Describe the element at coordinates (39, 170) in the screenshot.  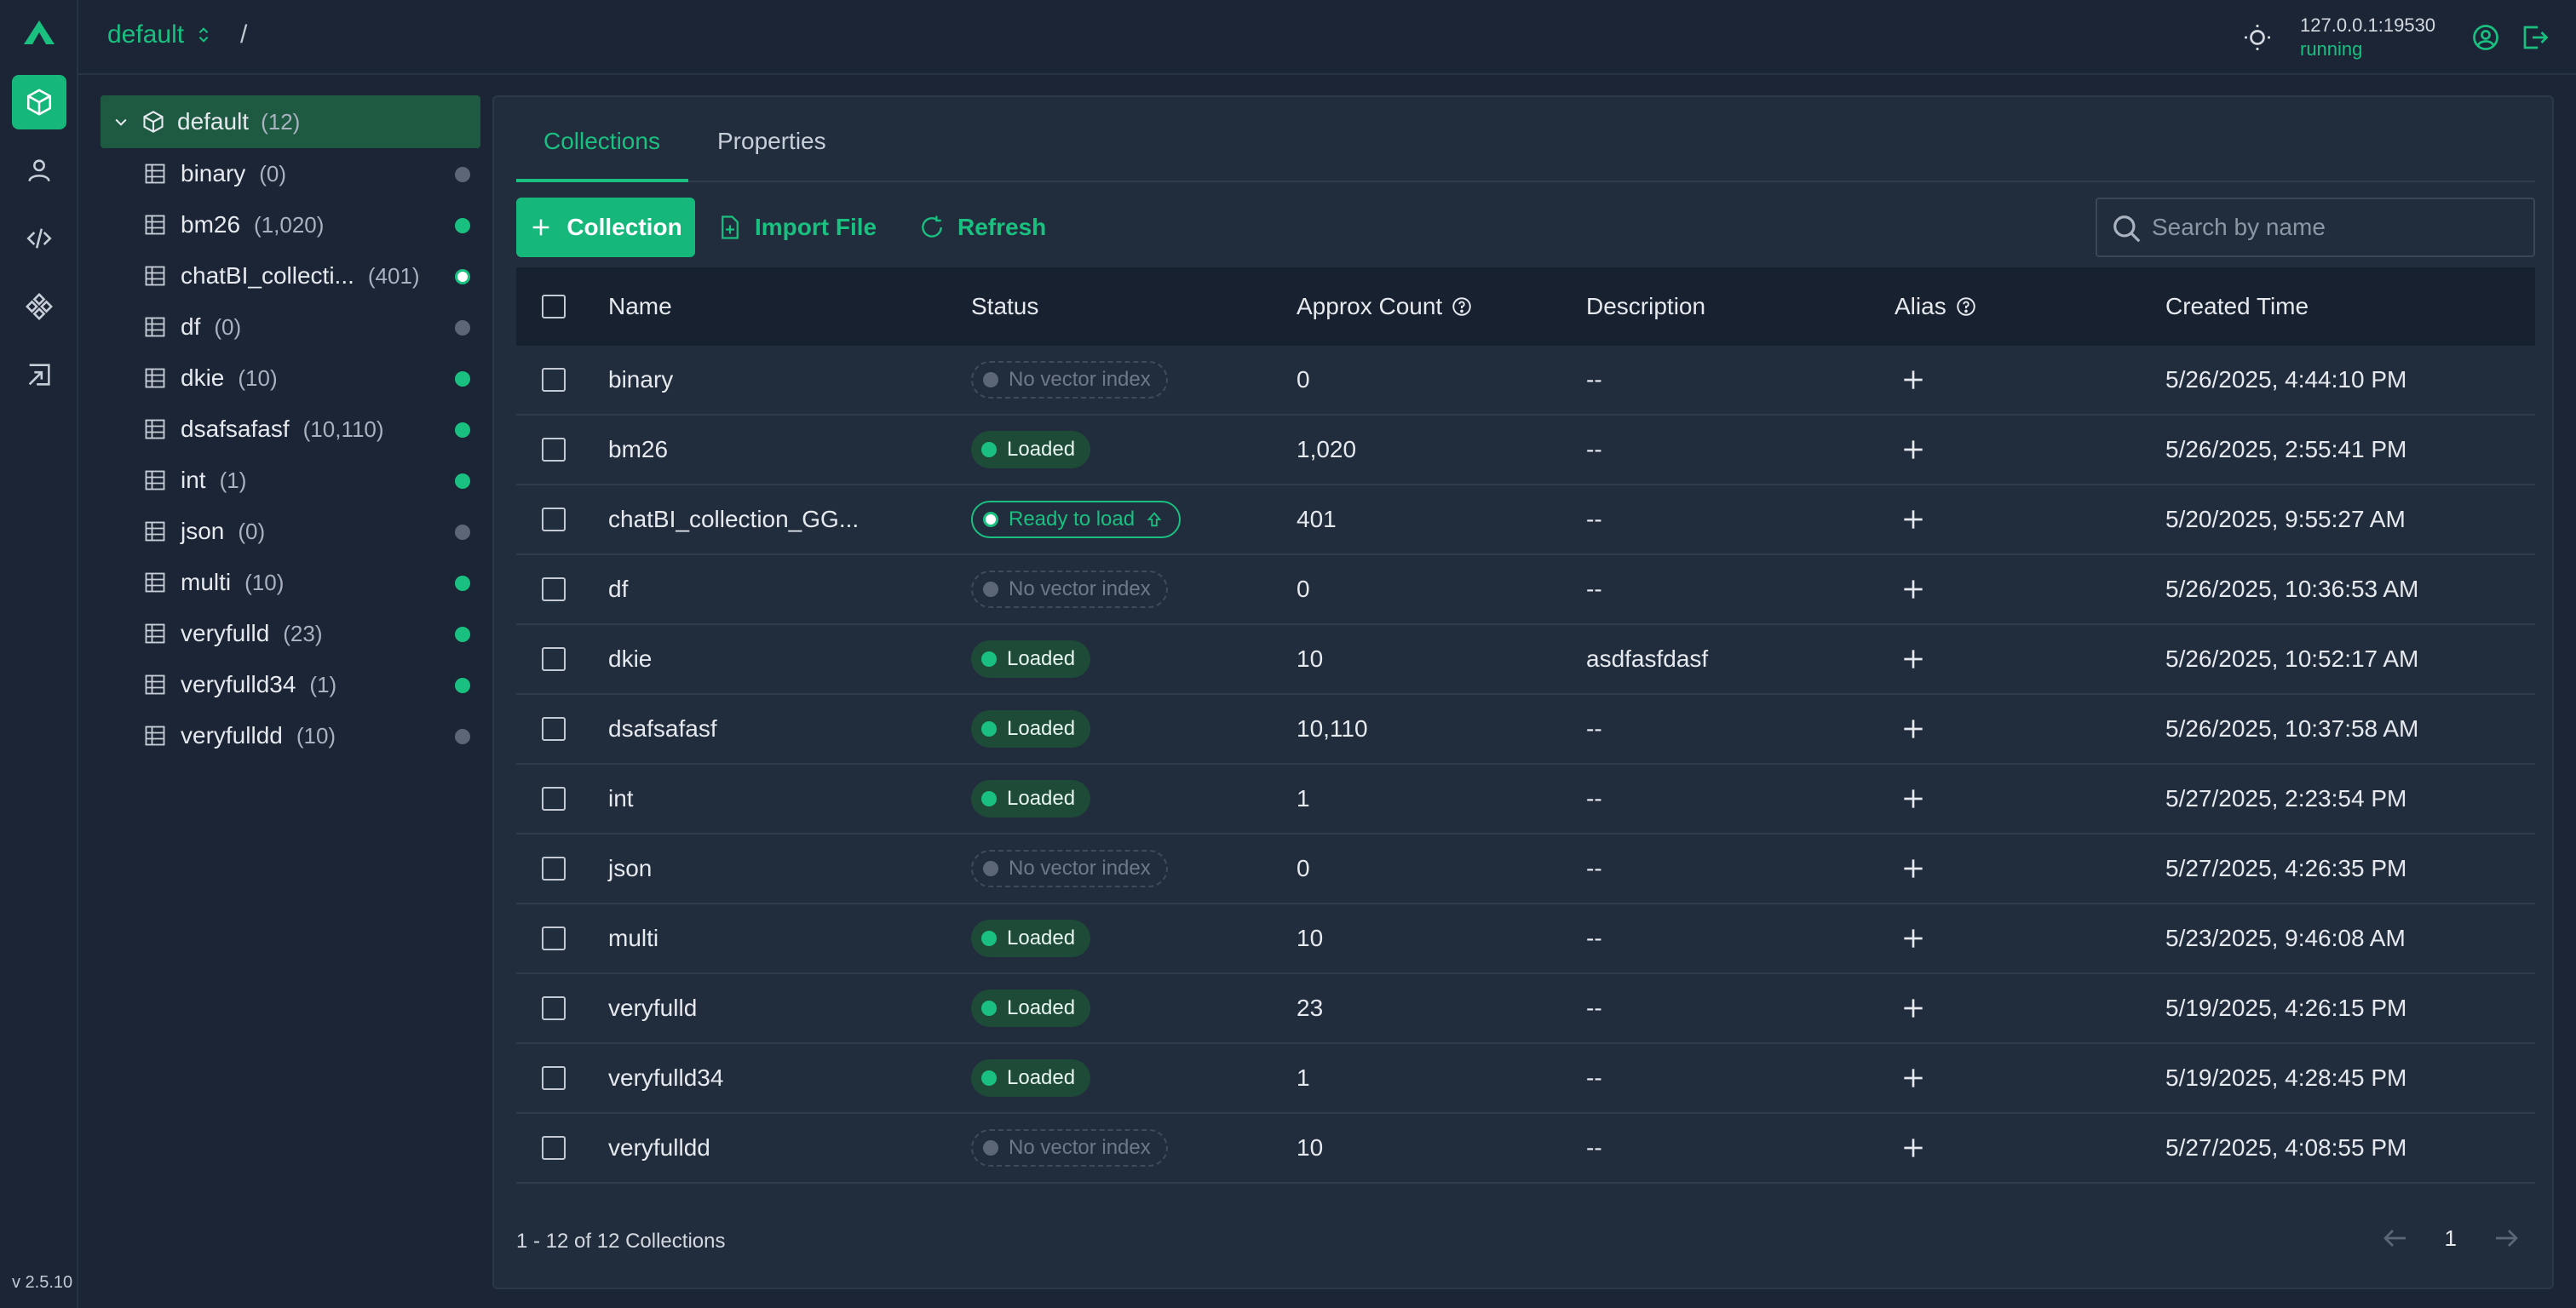
I see `rail-users-button` at that location.